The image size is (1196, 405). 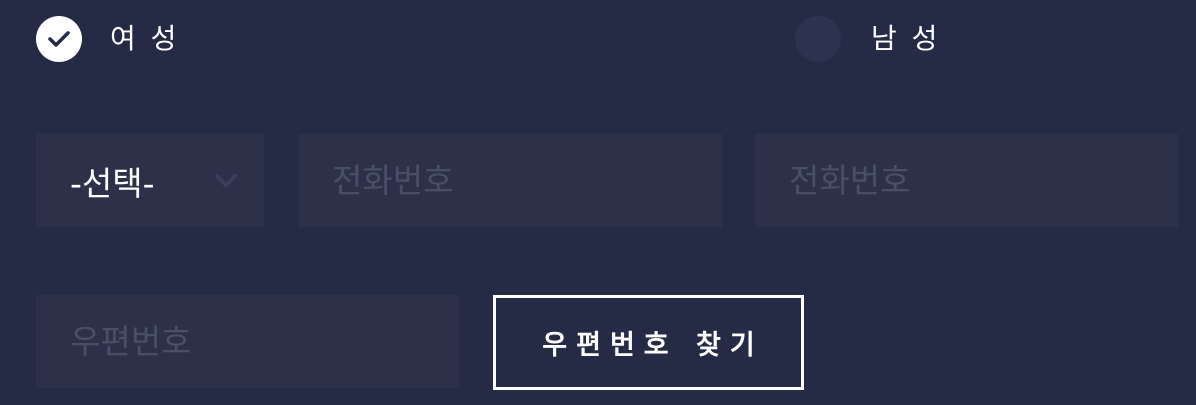 I want to click on phone-last-input, so click(x=966, y=180).